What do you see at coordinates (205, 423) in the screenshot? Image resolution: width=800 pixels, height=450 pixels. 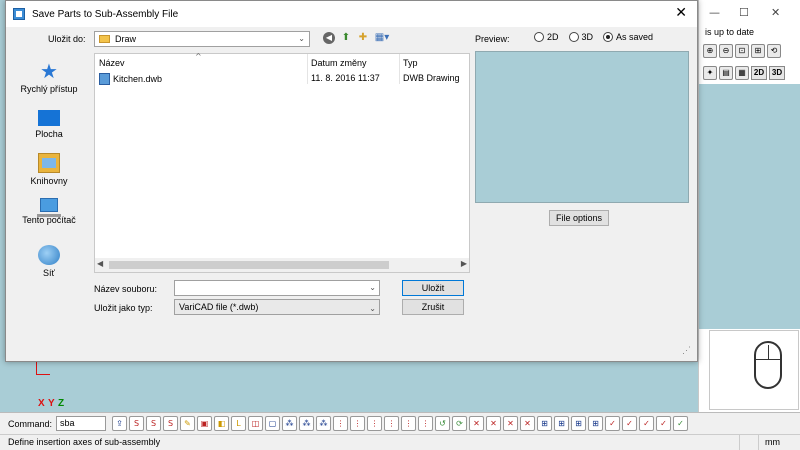 I see `box-icon: ▣` at bounding box center [205, 423].